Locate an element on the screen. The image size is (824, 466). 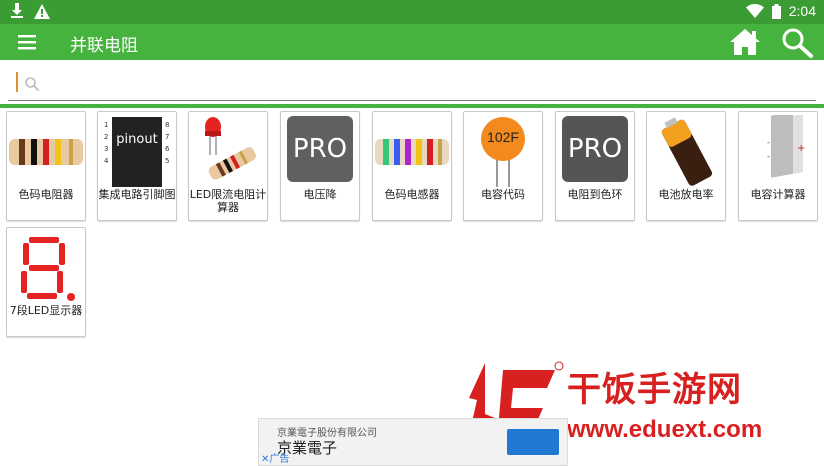
ad-button is located at coordinates (533, 442).